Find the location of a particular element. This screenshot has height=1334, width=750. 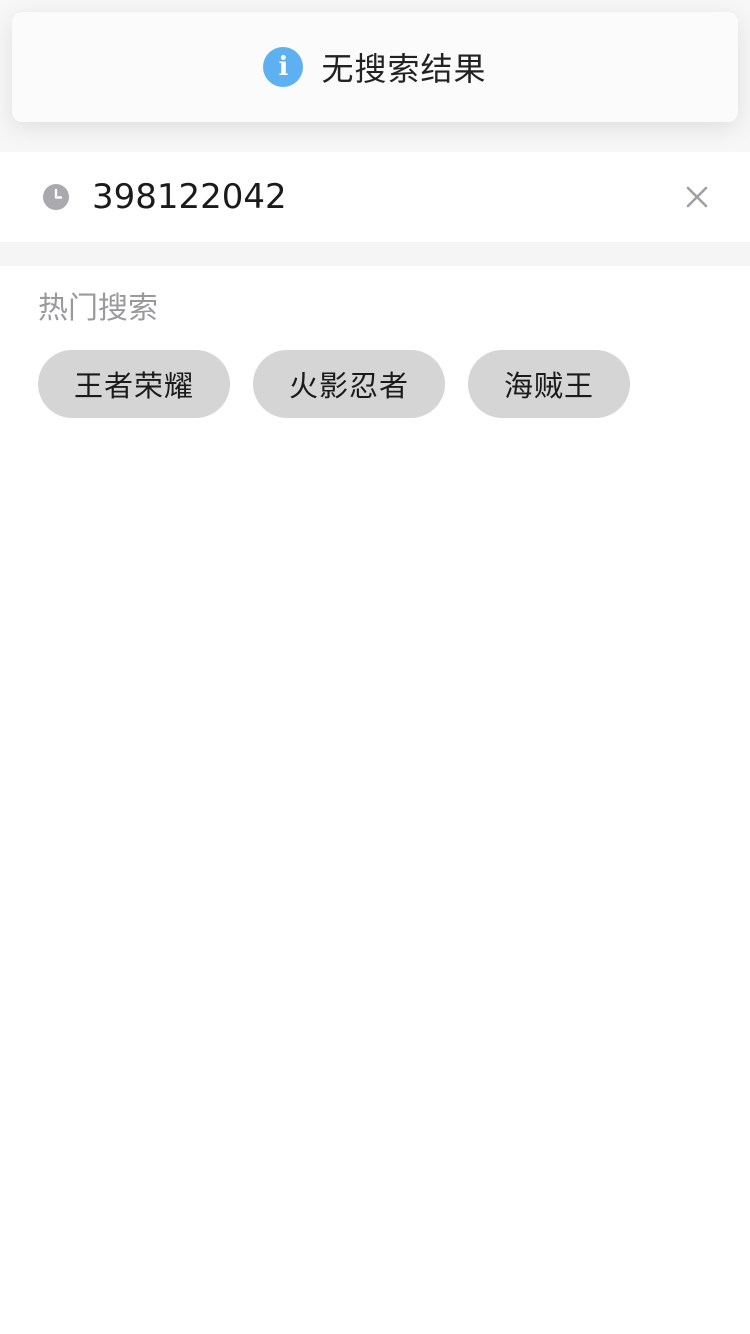

search-input is located at coordinates (388, 197).